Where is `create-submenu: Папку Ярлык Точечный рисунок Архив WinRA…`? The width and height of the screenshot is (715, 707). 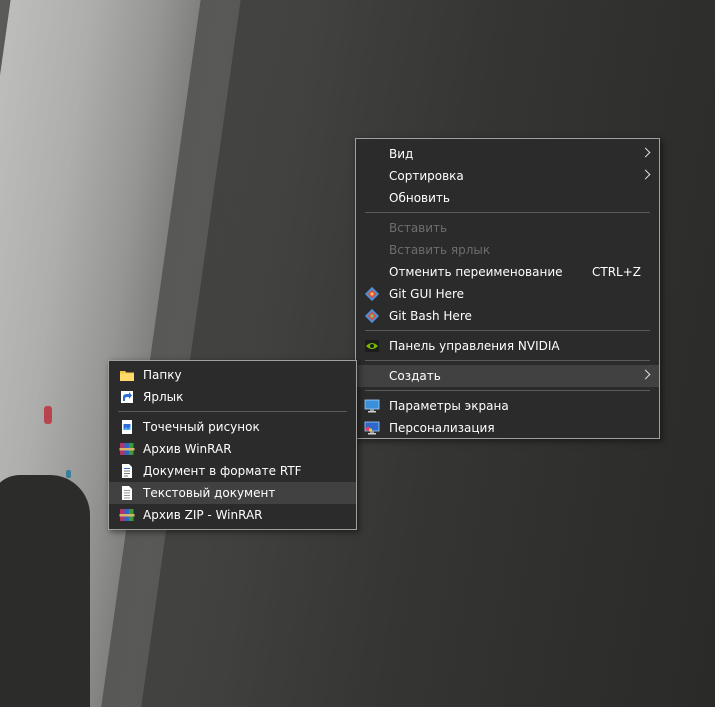
create-submenu: Папку Ярлык Точечный рисунок Архив WinRA… is located at coordinates (232, 445).